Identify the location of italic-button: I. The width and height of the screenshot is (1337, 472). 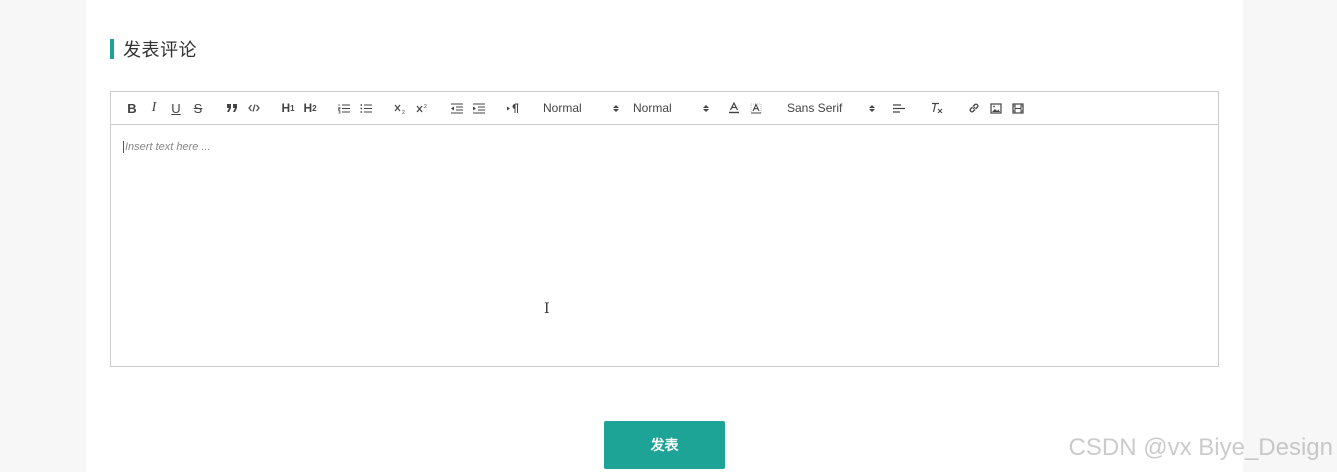
(154, 108).